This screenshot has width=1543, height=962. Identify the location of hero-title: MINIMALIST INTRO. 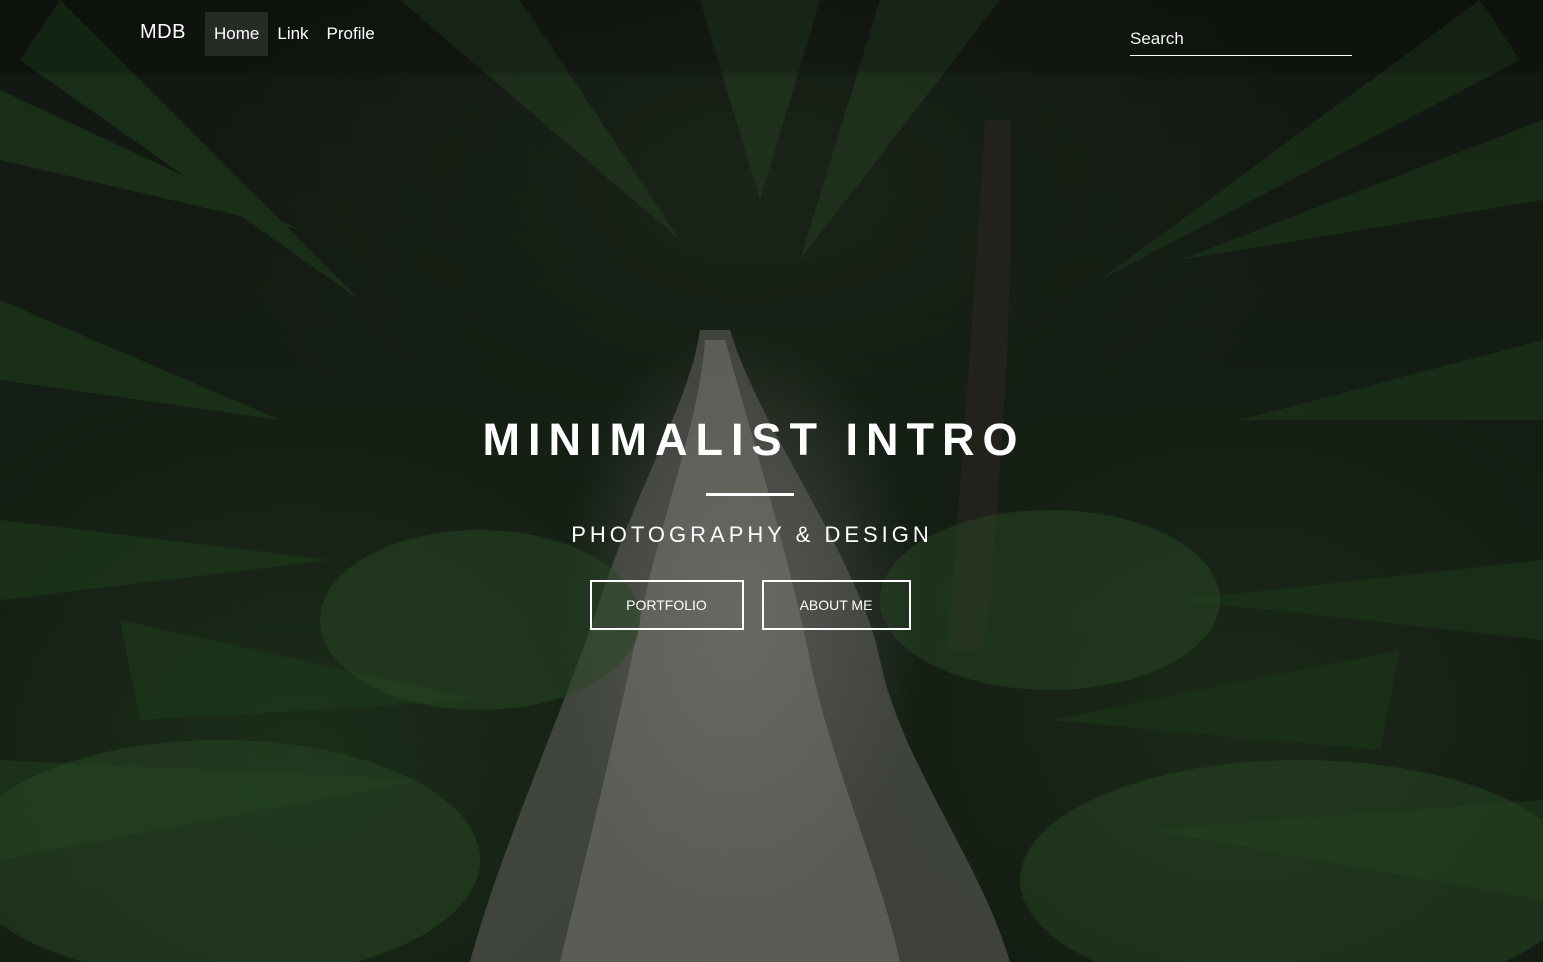
(754, 439).